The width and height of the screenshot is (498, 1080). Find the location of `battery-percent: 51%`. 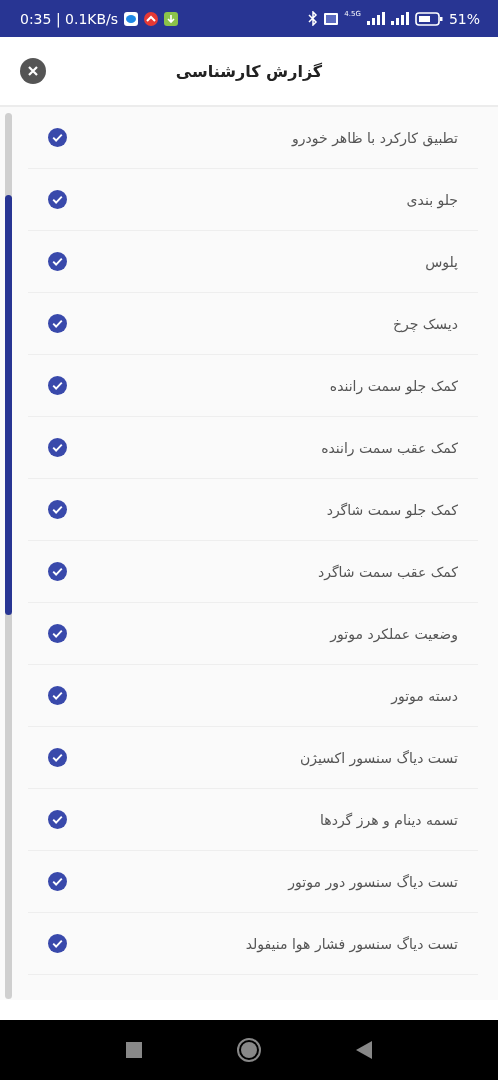

battery-percent: 51% is located at coordinates (464, 18).